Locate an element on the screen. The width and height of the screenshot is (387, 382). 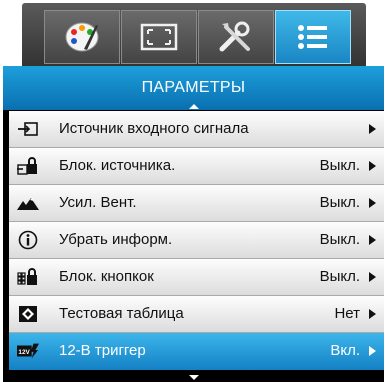
list-icon is located at coordinates (312, 37).